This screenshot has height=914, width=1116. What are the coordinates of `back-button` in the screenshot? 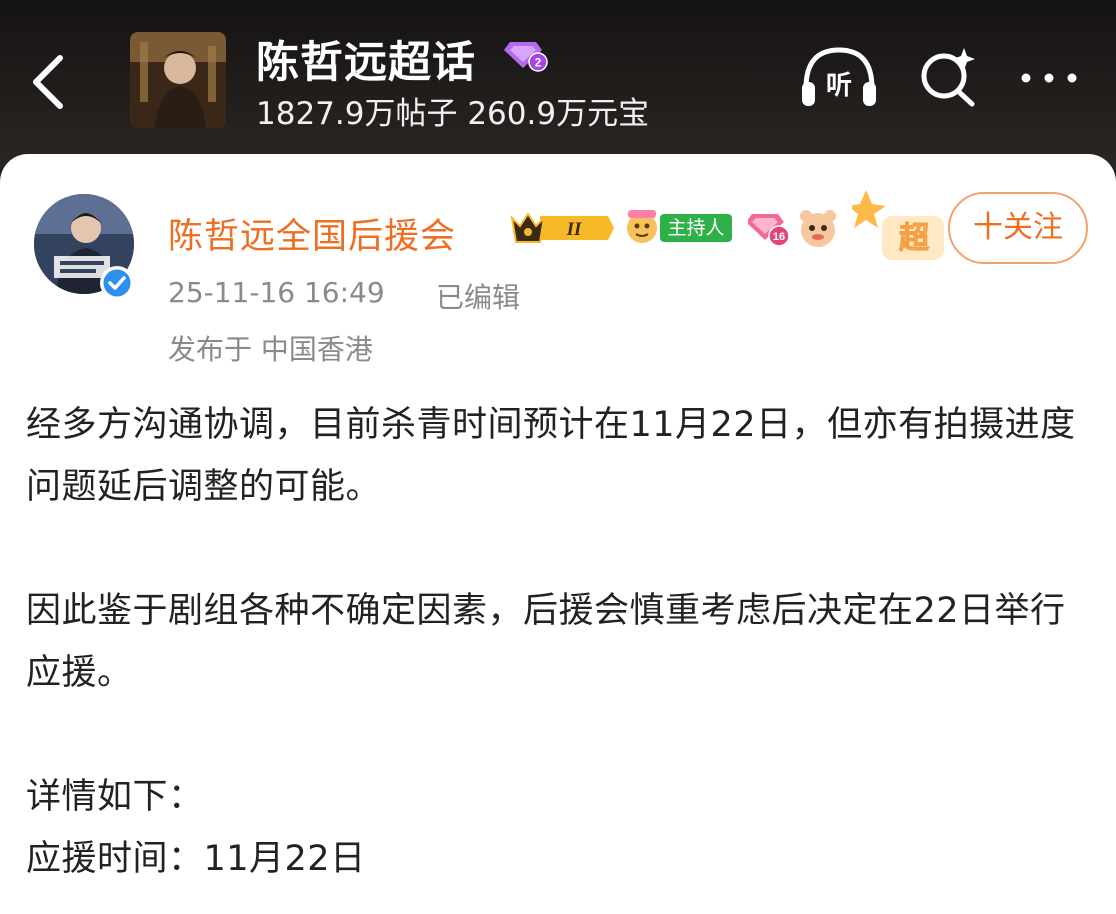 It's located at (50, 80).